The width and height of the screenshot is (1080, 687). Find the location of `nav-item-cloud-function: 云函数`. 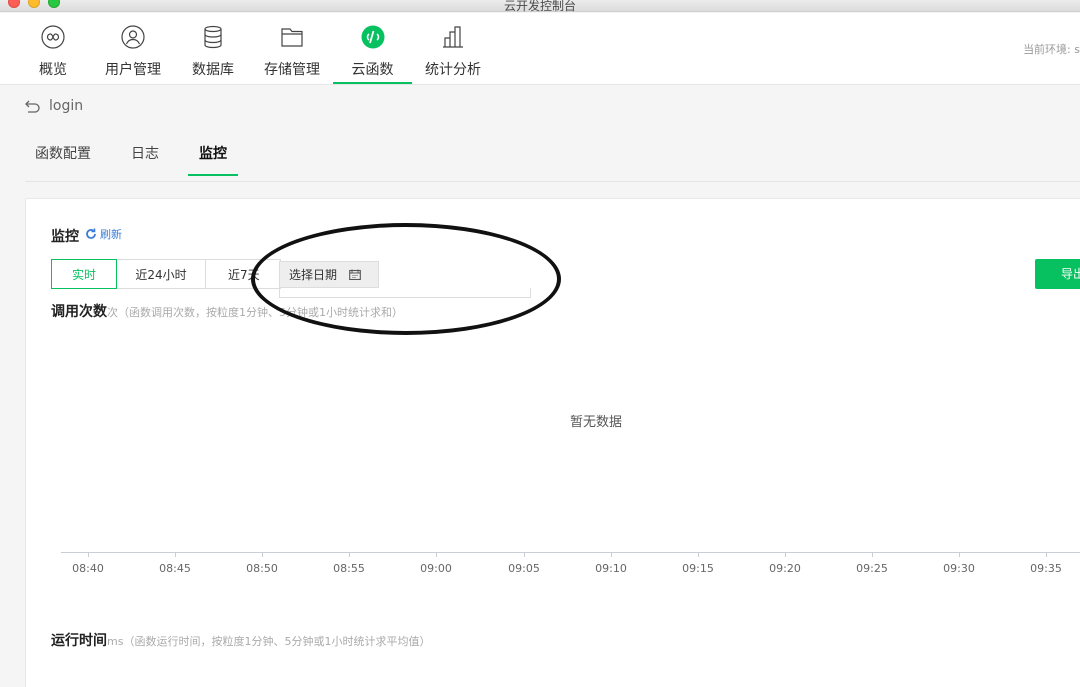

nav-item-cloud-function: 云函数 is located at coordinates (372, 49).